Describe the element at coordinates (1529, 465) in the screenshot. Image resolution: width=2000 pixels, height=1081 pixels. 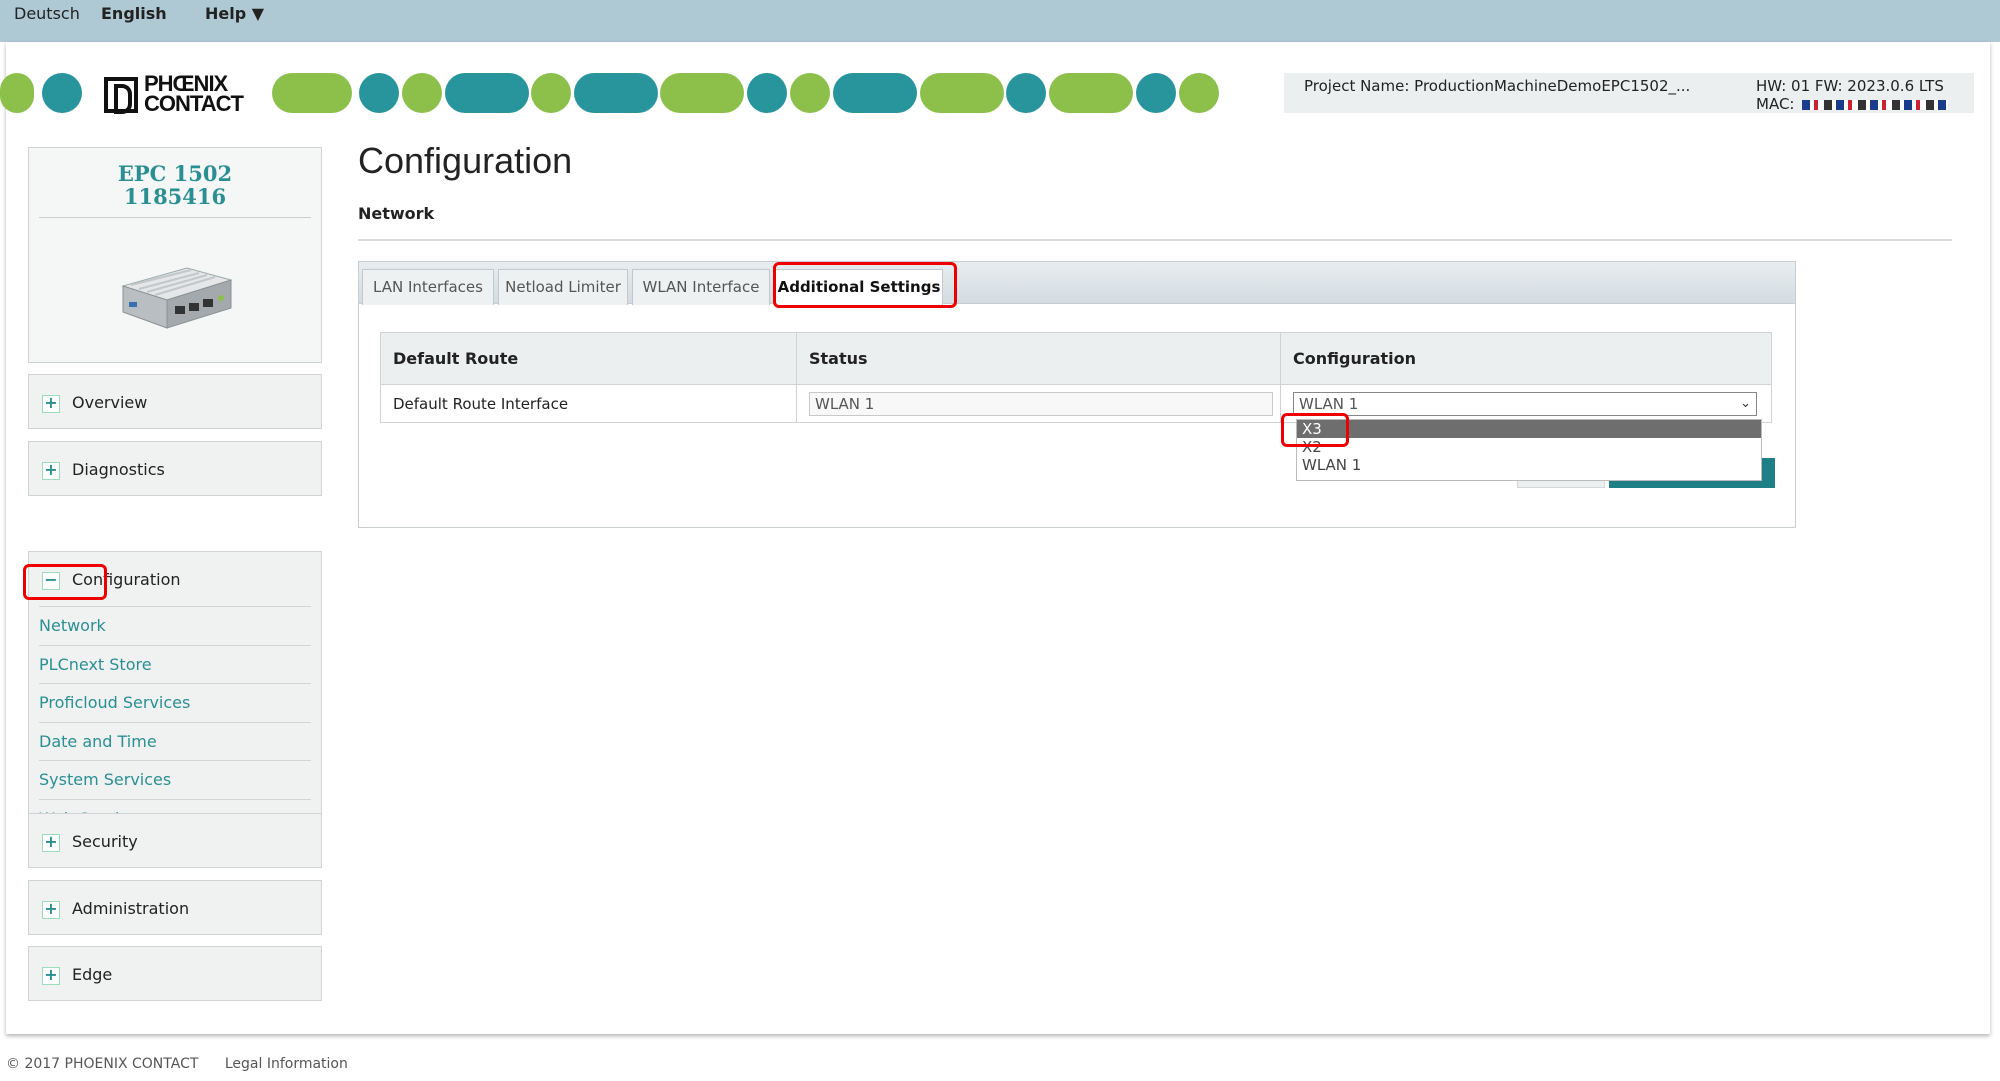
I see `dropdown-option-wlan1: WLAN 1` at that location.